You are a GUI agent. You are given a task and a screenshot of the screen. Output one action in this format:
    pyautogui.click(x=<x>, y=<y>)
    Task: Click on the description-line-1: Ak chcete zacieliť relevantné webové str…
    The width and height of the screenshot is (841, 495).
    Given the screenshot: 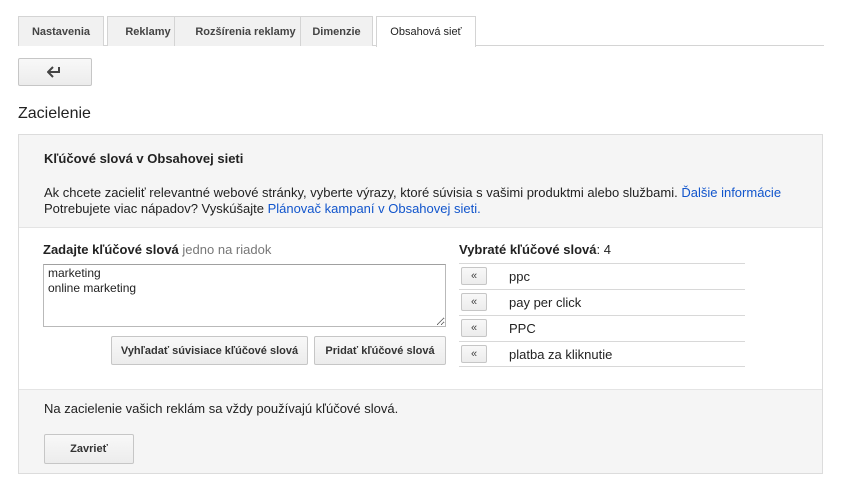 What is the action you would take?
    pyautogui.click(x=361, y=192)
    